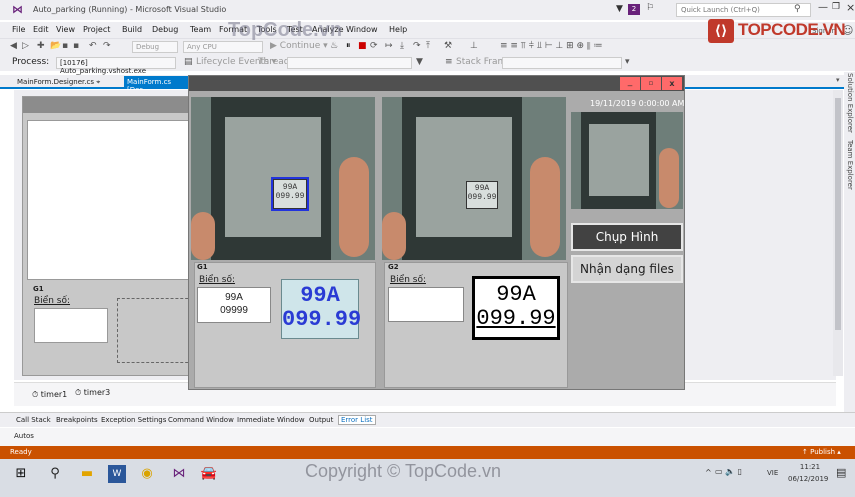  Describe the element at coordinates (362, 29) in the screenshot. I see `menu-window: Window` at that location.